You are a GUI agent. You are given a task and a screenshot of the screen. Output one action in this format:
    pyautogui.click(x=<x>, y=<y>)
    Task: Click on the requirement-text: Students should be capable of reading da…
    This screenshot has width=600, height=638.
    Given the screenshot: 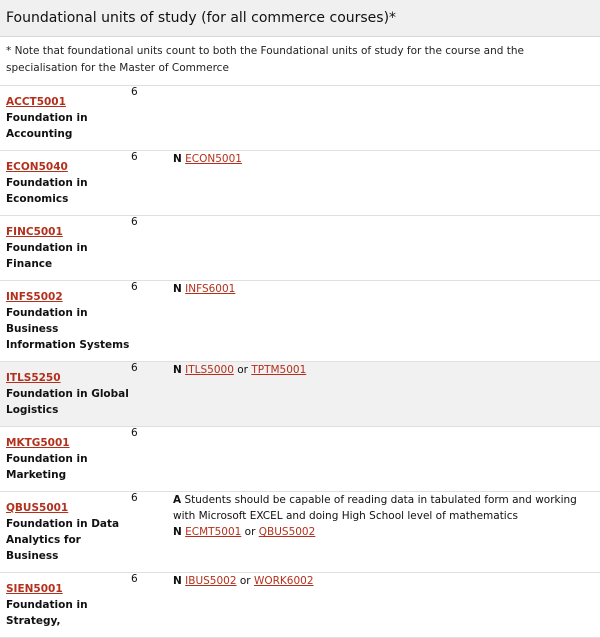 What is the action you would take?
    pyautogui.click(x=375, y=508)
    